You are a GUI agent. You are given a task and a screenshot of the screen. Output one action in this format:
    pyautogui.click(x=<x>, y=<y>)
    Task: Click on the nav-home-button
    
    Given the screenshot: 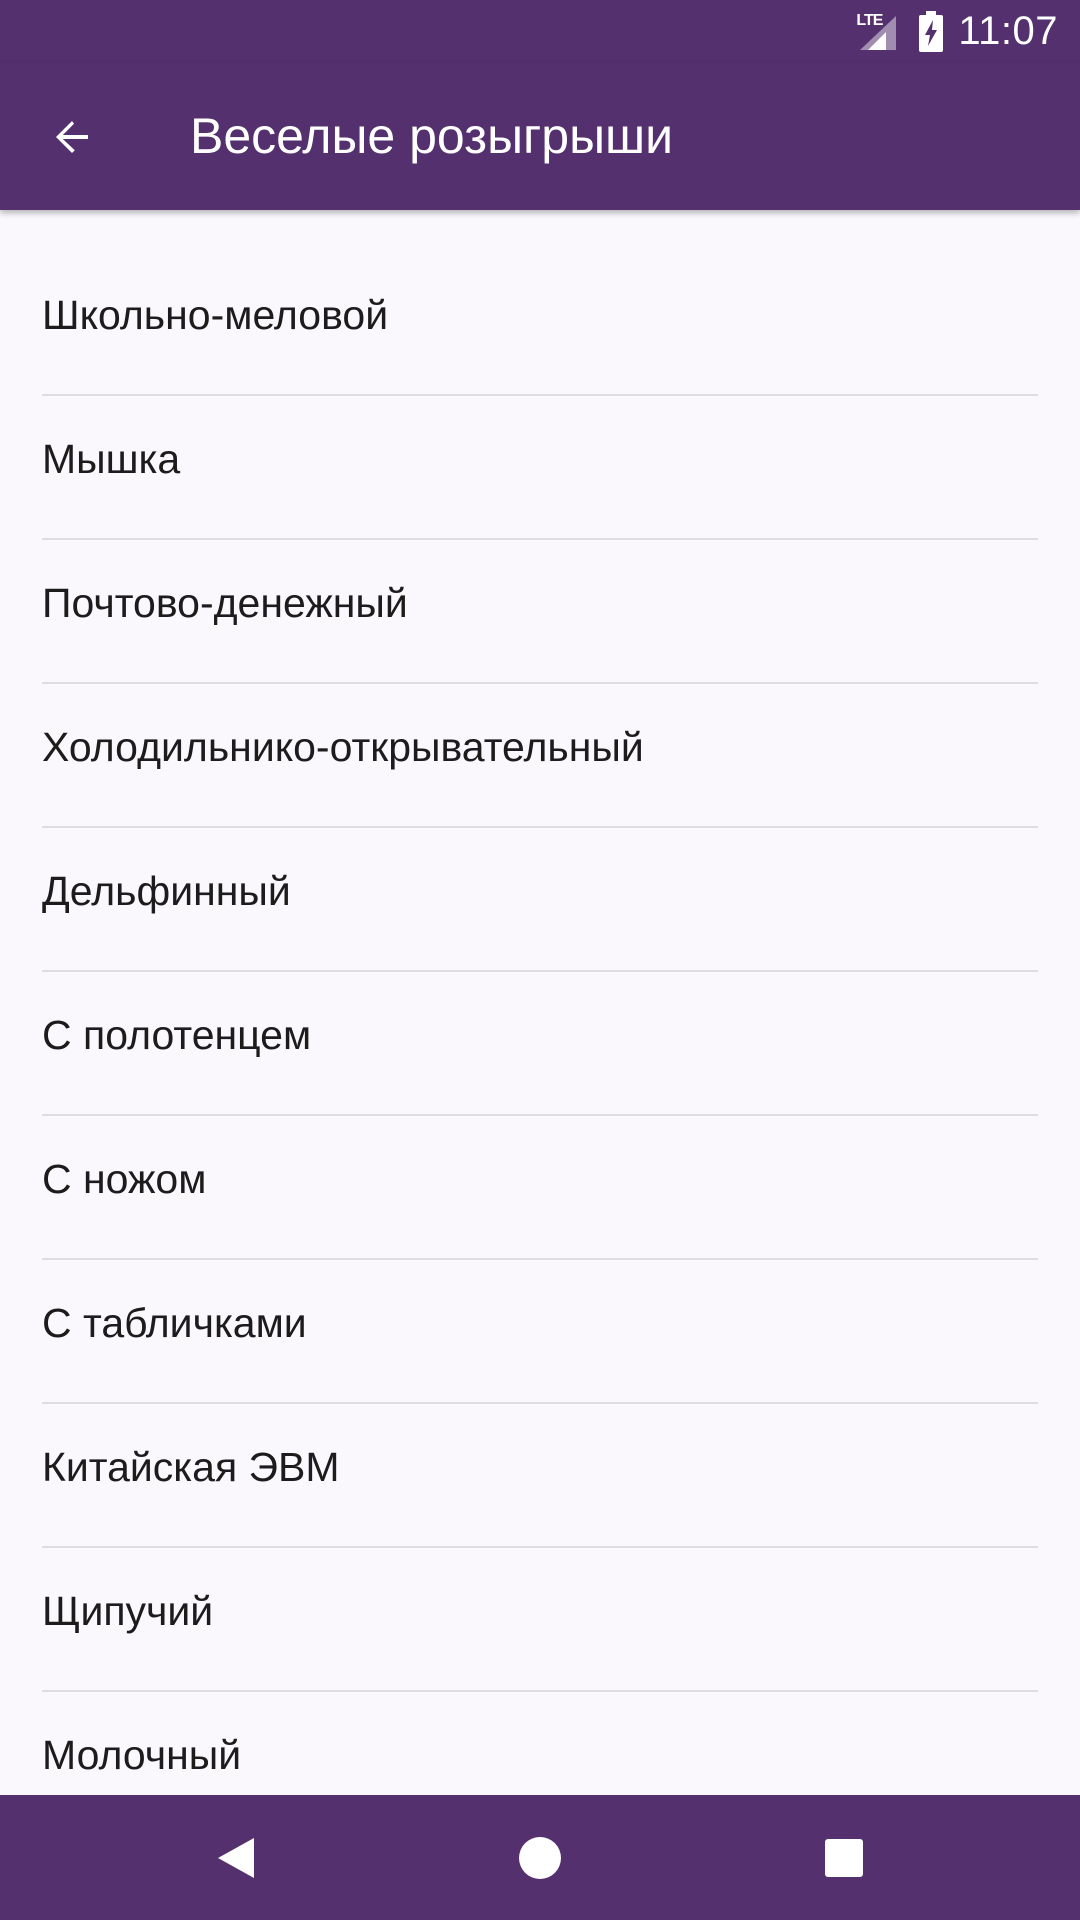 What is the action you would take?
    pyautogui.click(x=540, y=1857)
    